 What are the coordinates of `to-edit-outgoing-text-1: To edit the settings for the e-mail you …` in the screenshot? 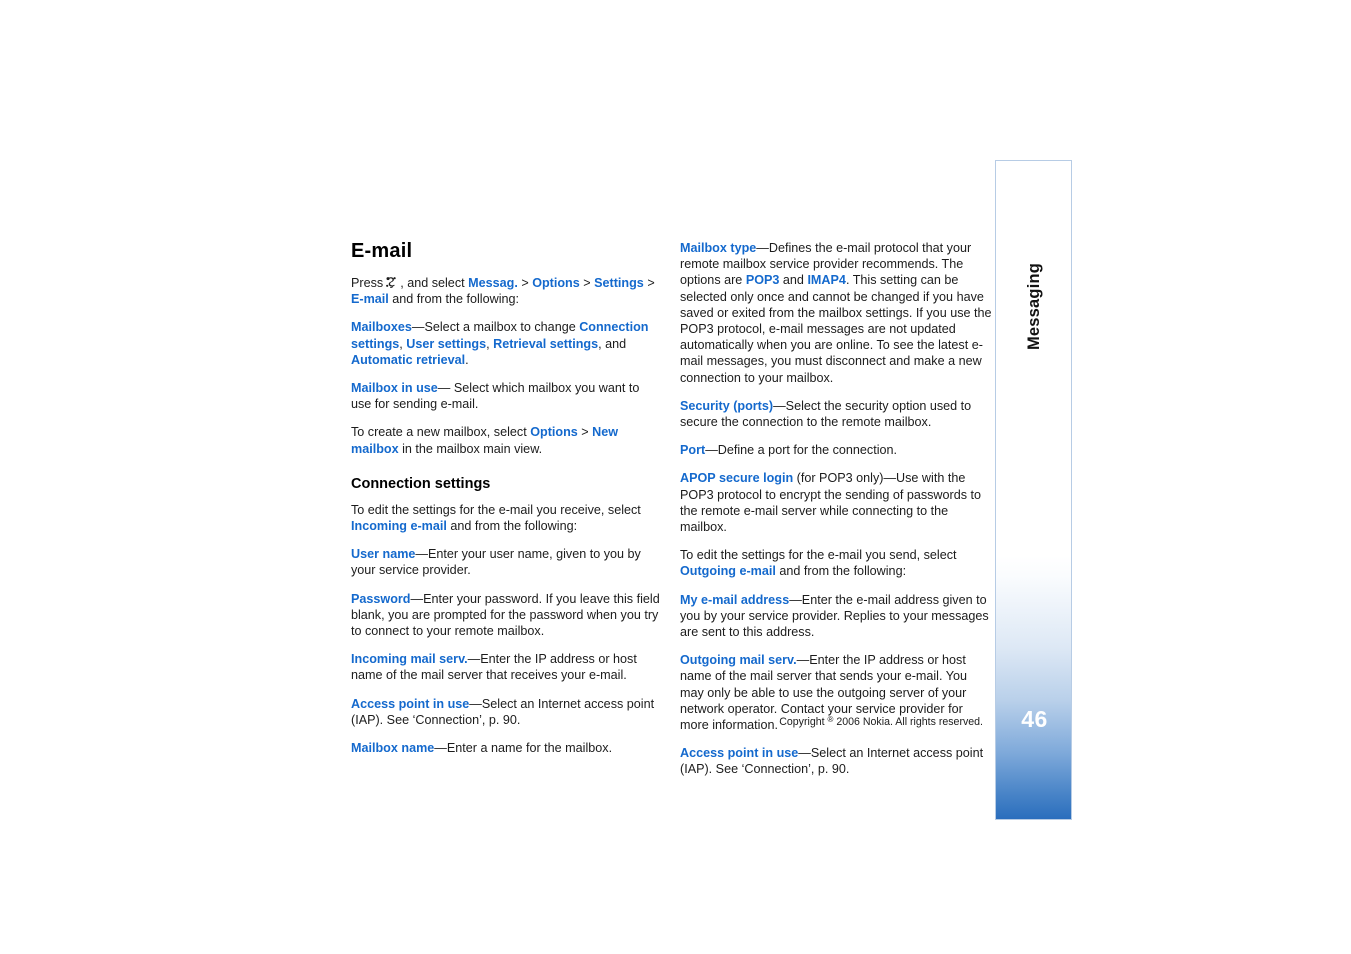 It's located at (818, 555).